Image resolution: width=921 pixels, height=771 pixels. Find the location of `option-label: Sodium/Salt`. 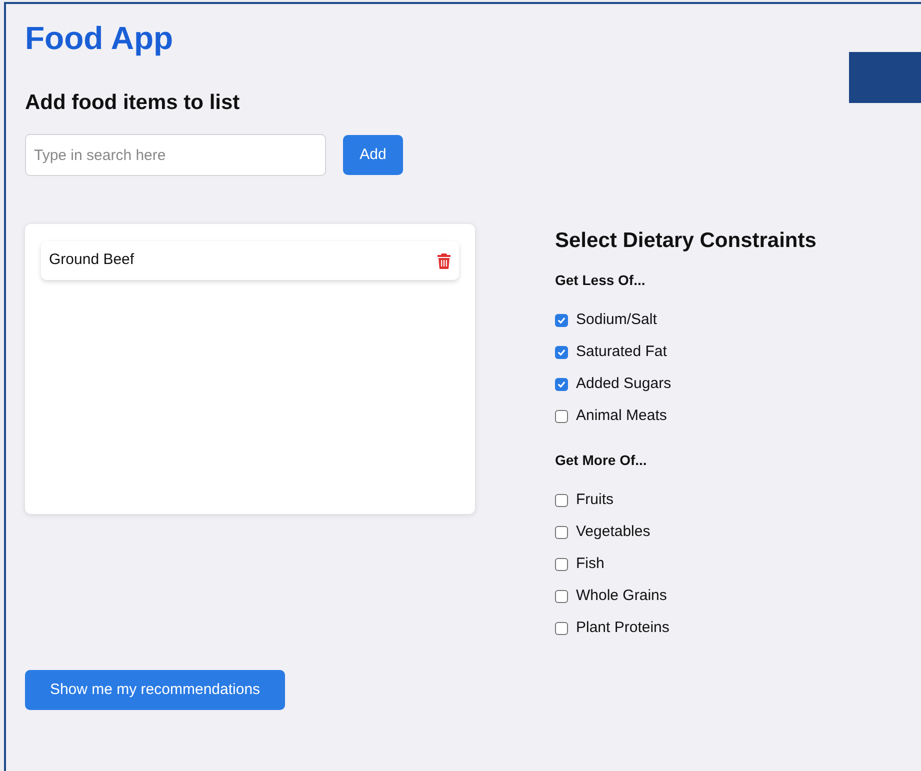

option-label: Sodium/Salt is located at coordinates (616, 320).